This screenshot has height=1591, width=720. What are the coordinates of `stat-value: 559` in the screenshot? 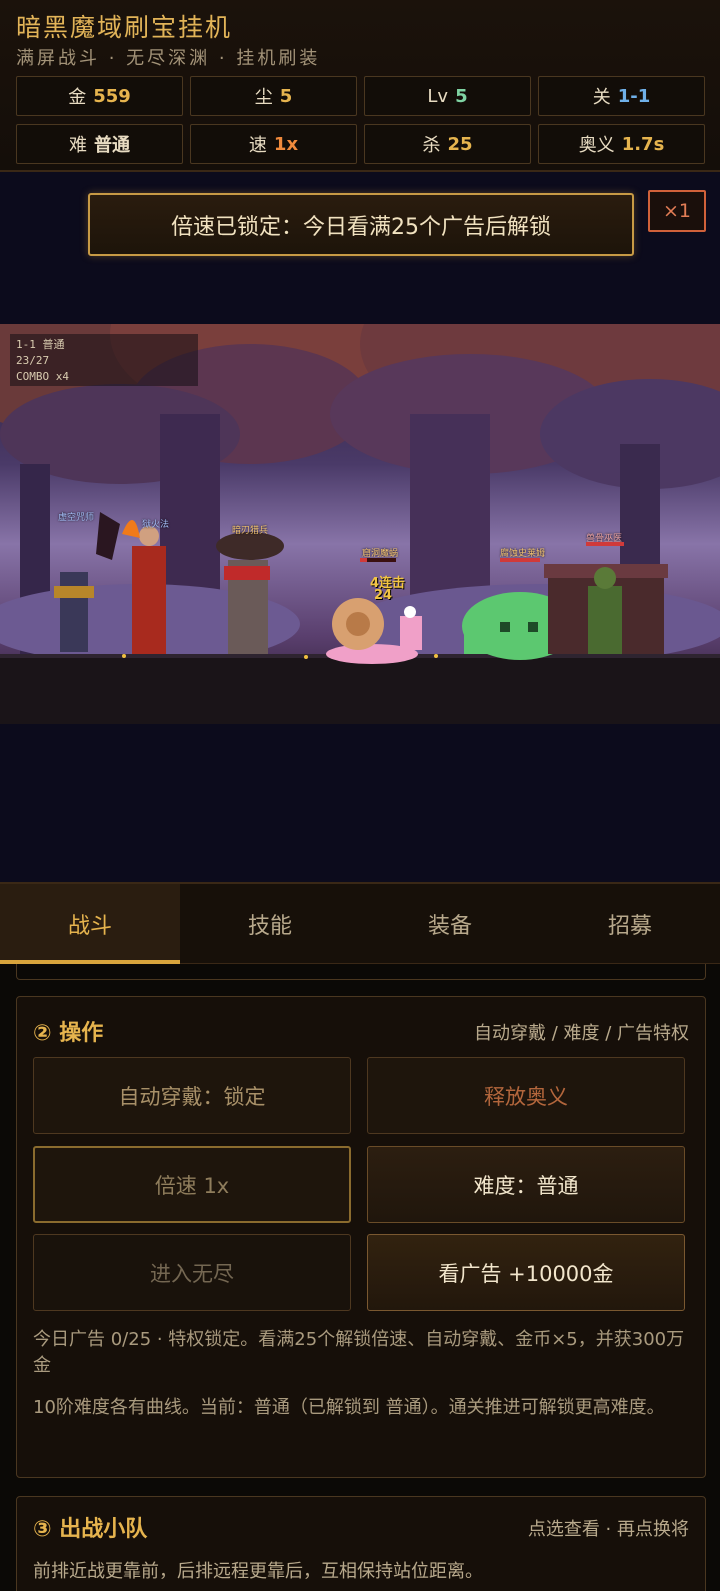 It's located at (112, 96).